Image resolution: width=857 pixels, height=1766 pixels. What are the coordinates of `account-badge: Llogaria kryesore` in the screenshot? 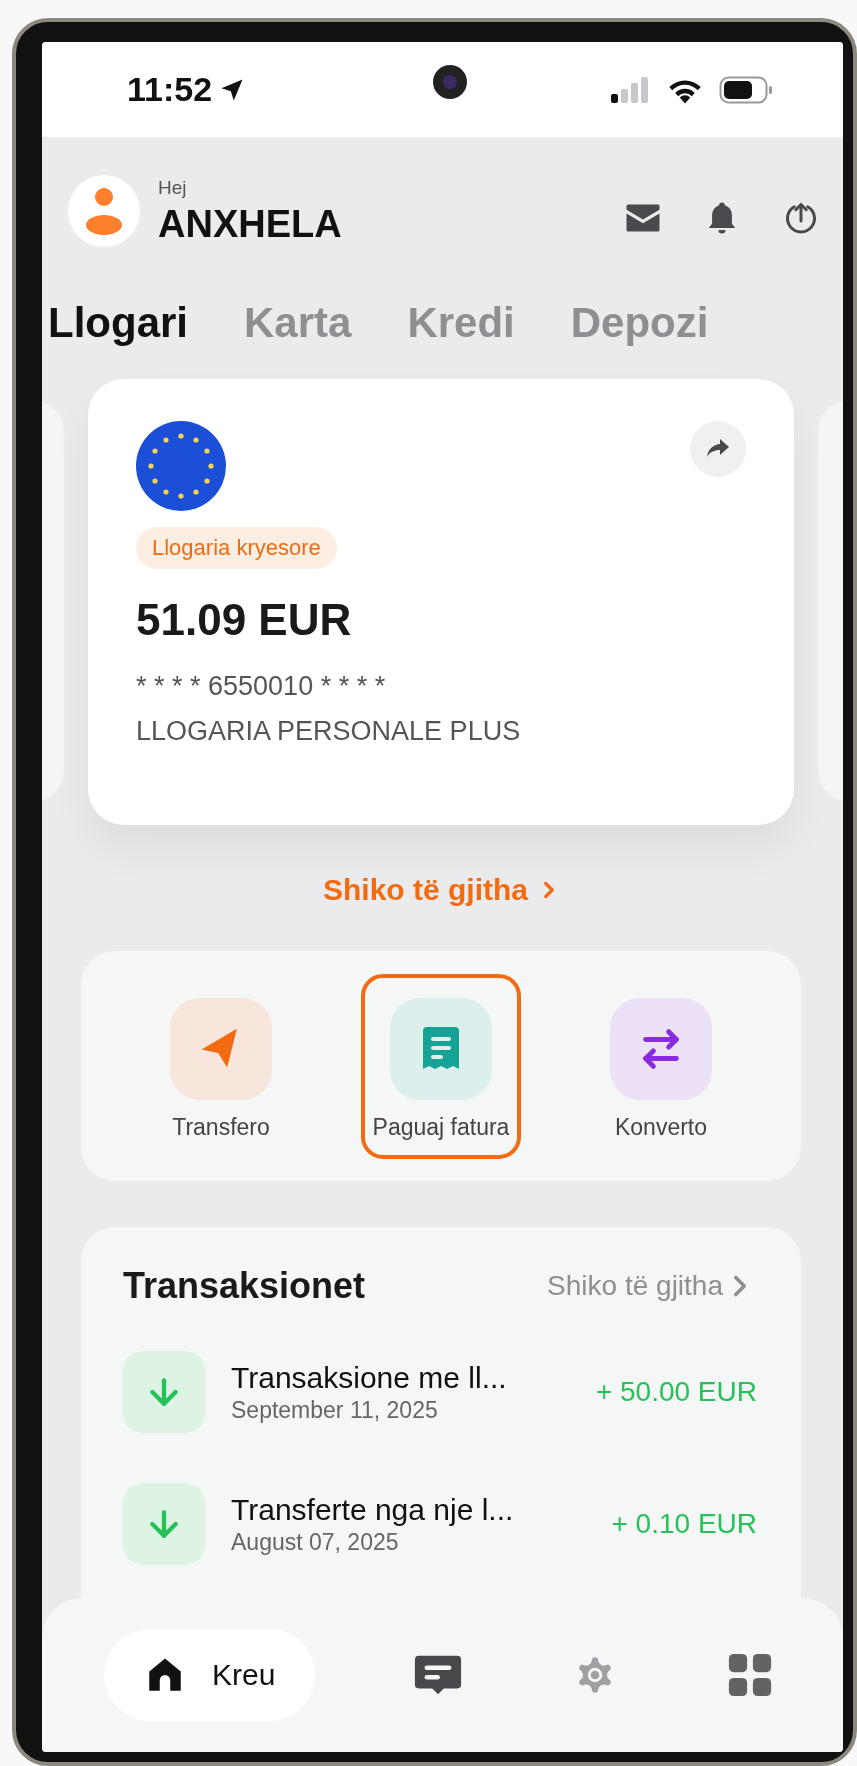 It's located at (236, 548).